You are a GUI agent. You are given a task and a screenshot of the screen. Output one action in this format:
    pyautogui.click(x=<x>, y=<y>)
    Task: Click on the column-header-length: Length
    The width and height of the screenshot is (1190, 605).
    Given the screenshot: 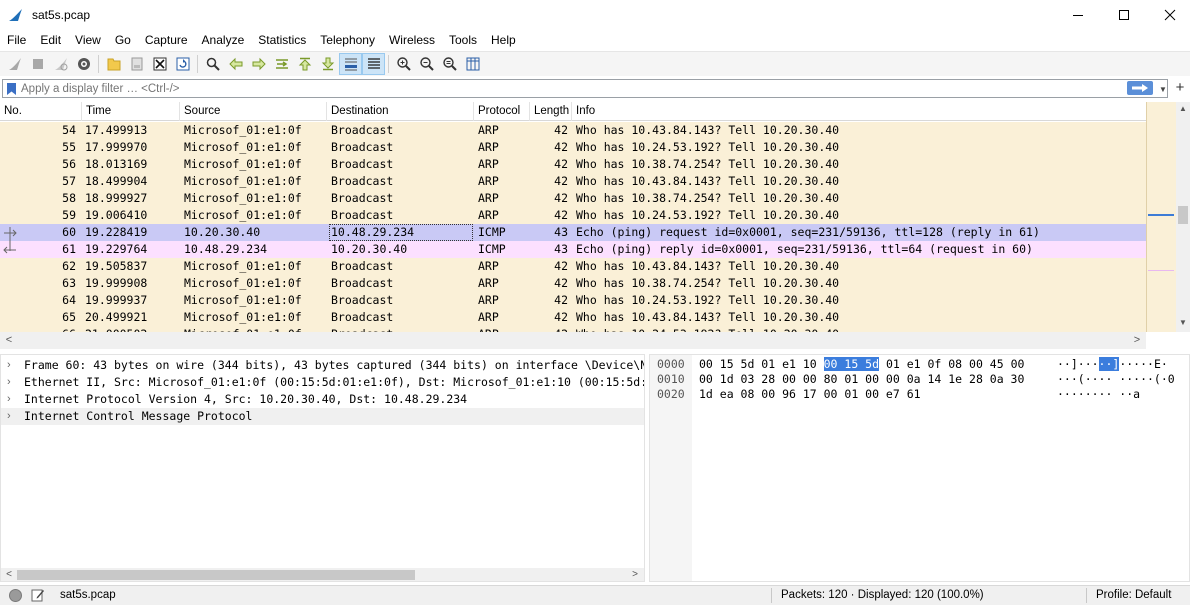 What is the action you would take?
    pyautogui.click(x=551, y=111)
    